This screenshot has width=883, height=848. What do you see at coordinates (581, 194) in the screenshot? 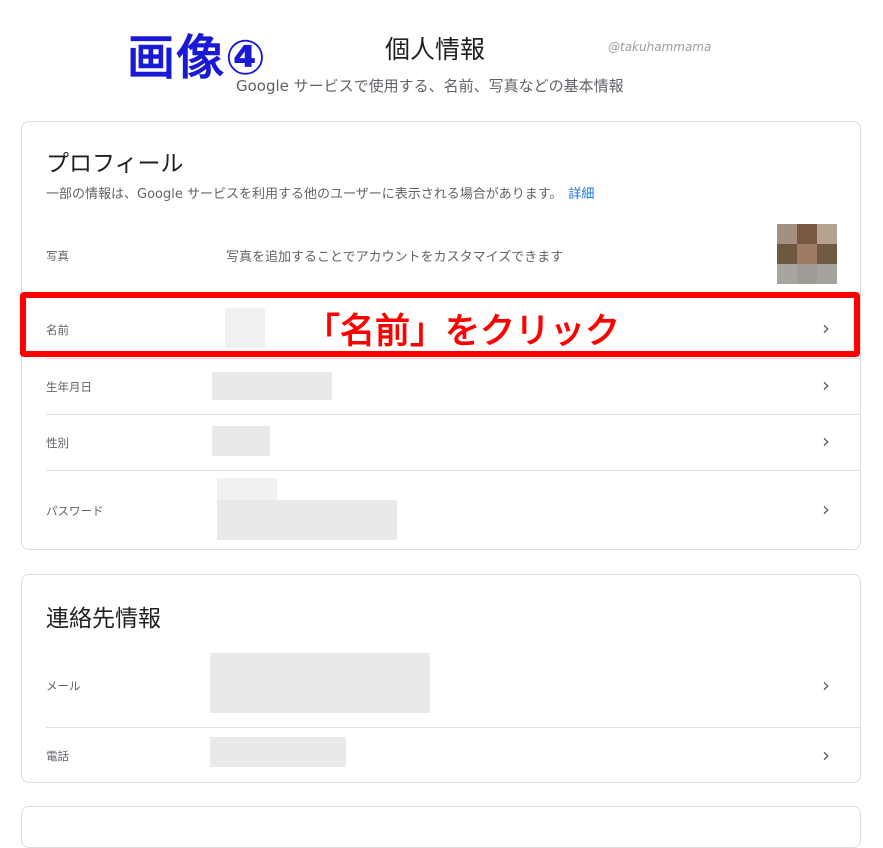
I see `details-link: 詳細` at bounding box center [581, 194].